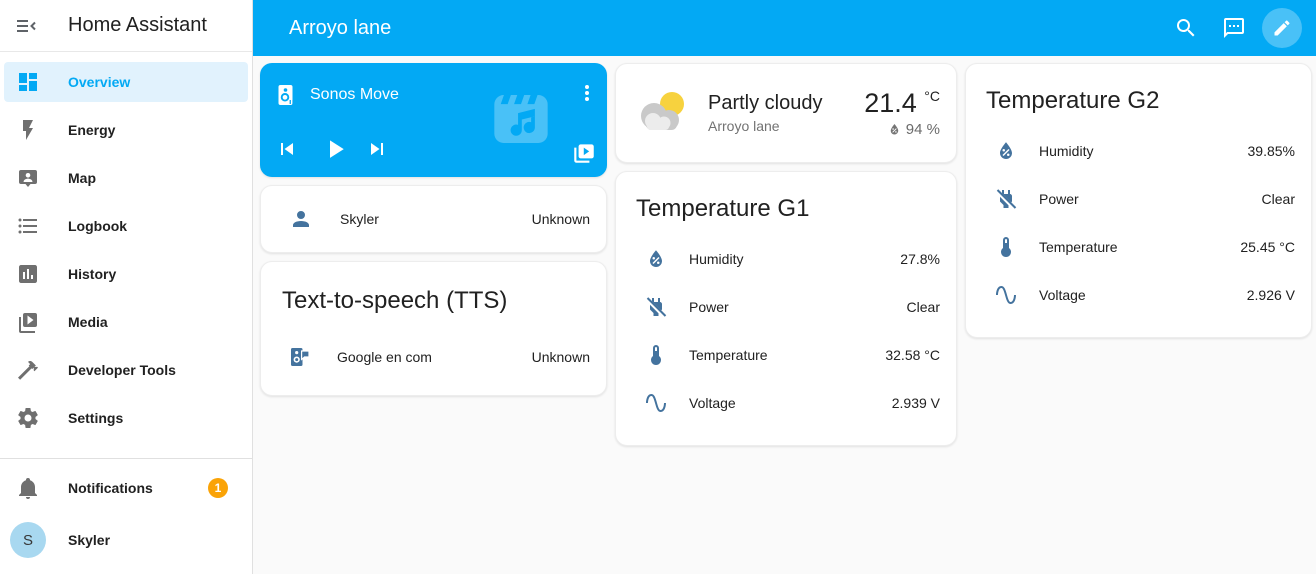 Image resolution: width=1316 pixels, height=574 pixels. I want to click on sidebar-item-overview: Overview, so click(126, 82).